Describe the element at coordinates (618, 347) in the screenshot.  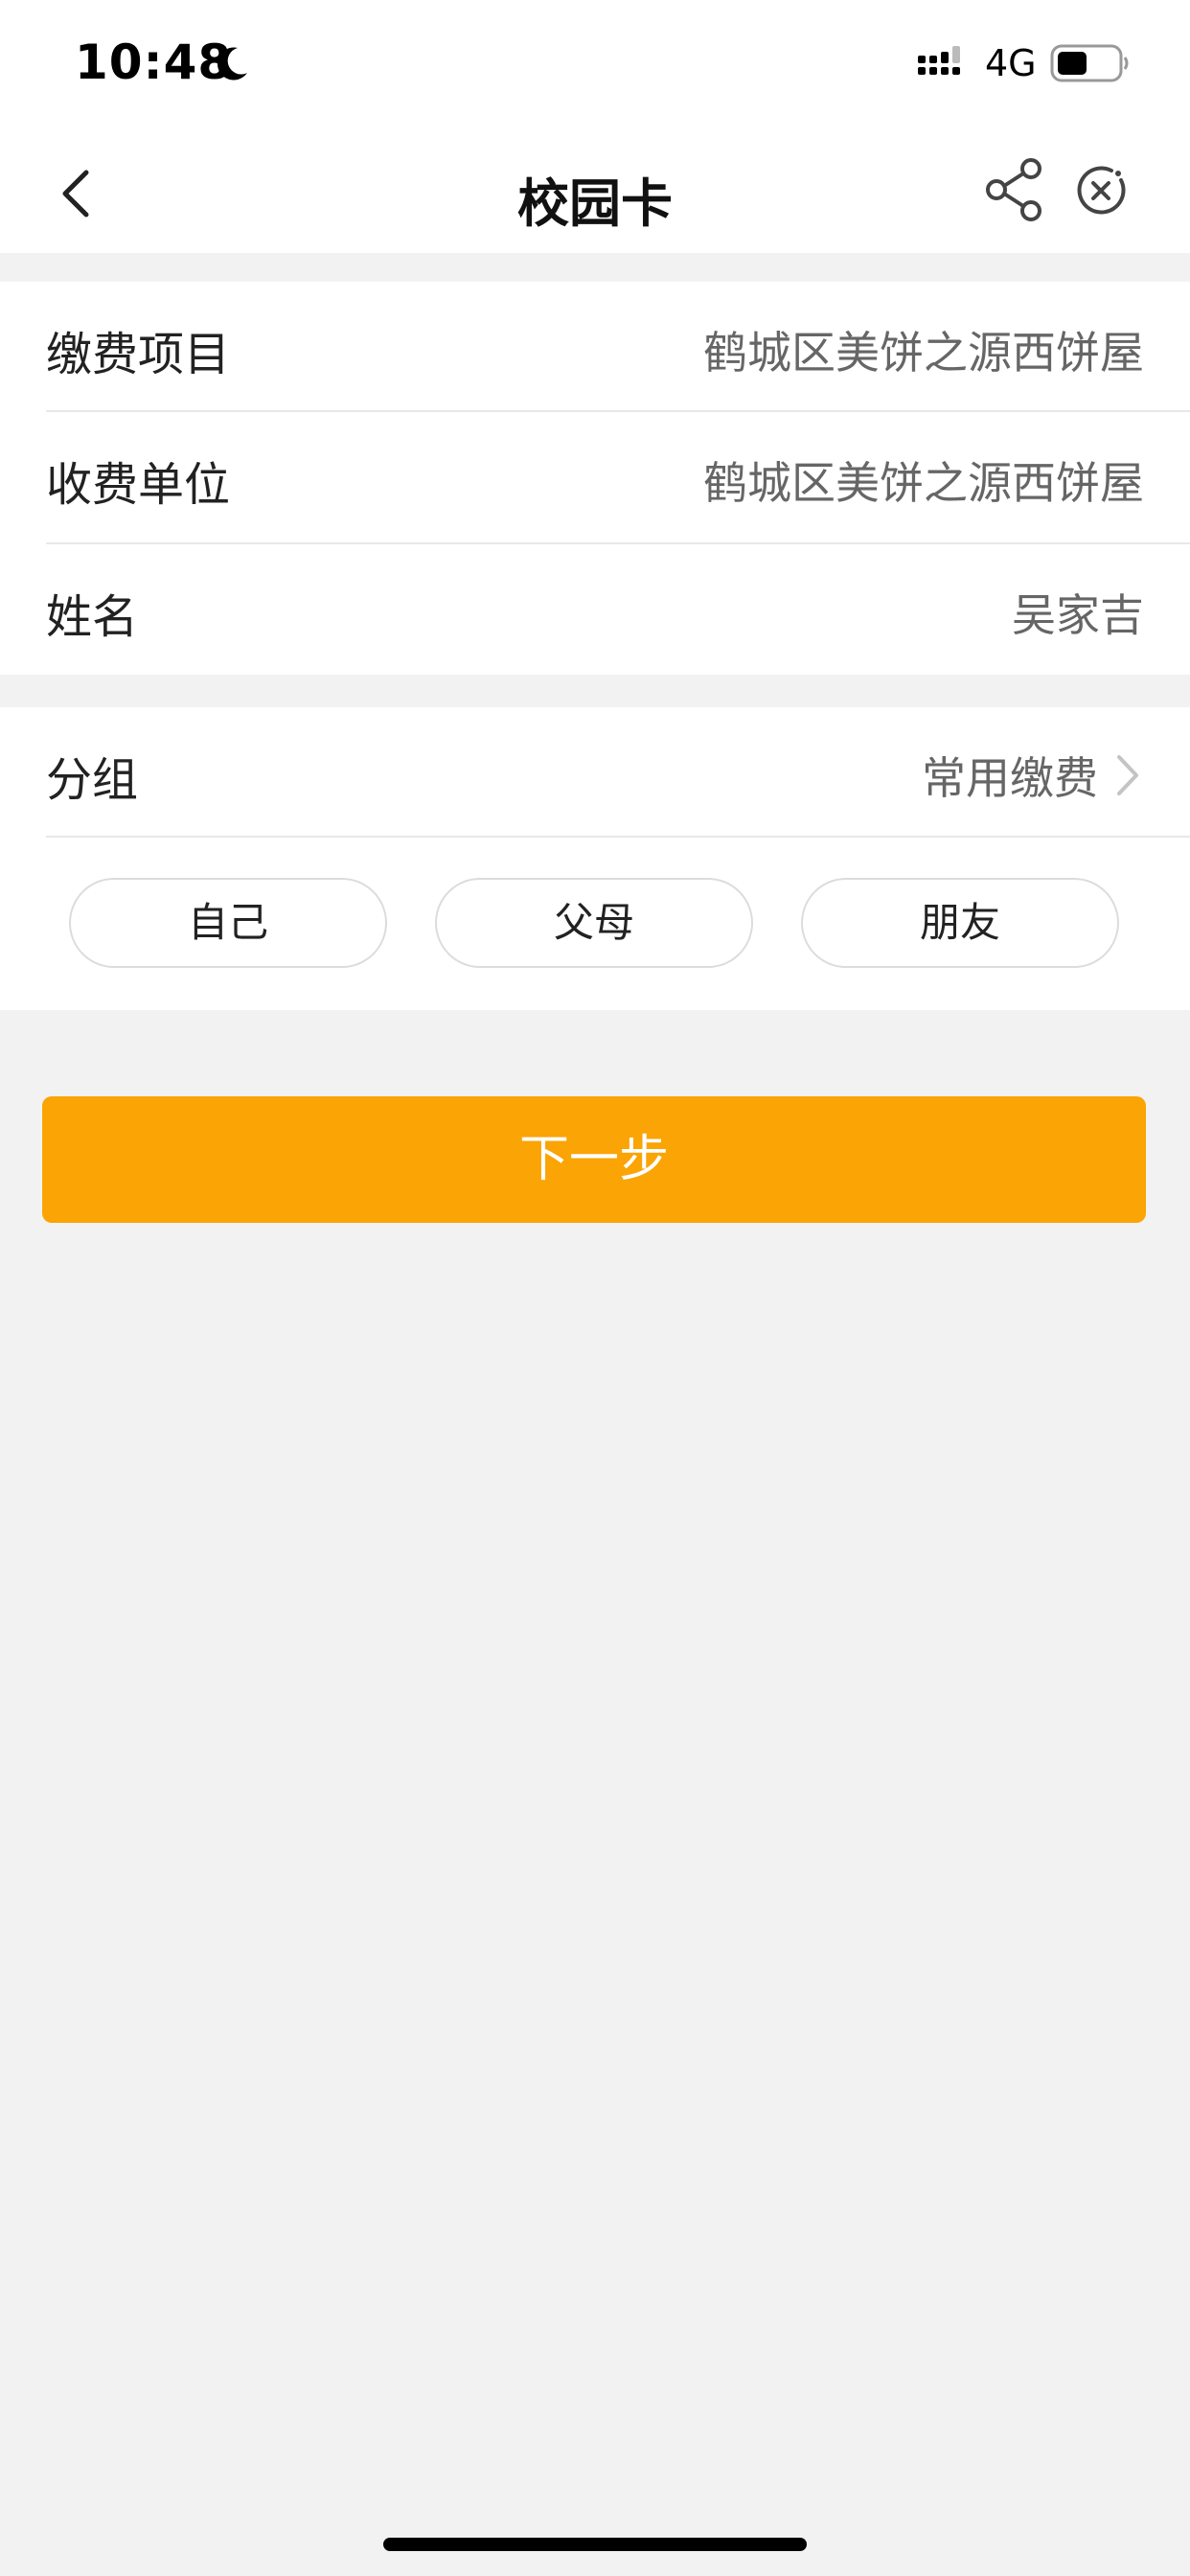
I see `payment-item-row: 缴费项目 鹤城区美饼之源西饼屋` at that location.